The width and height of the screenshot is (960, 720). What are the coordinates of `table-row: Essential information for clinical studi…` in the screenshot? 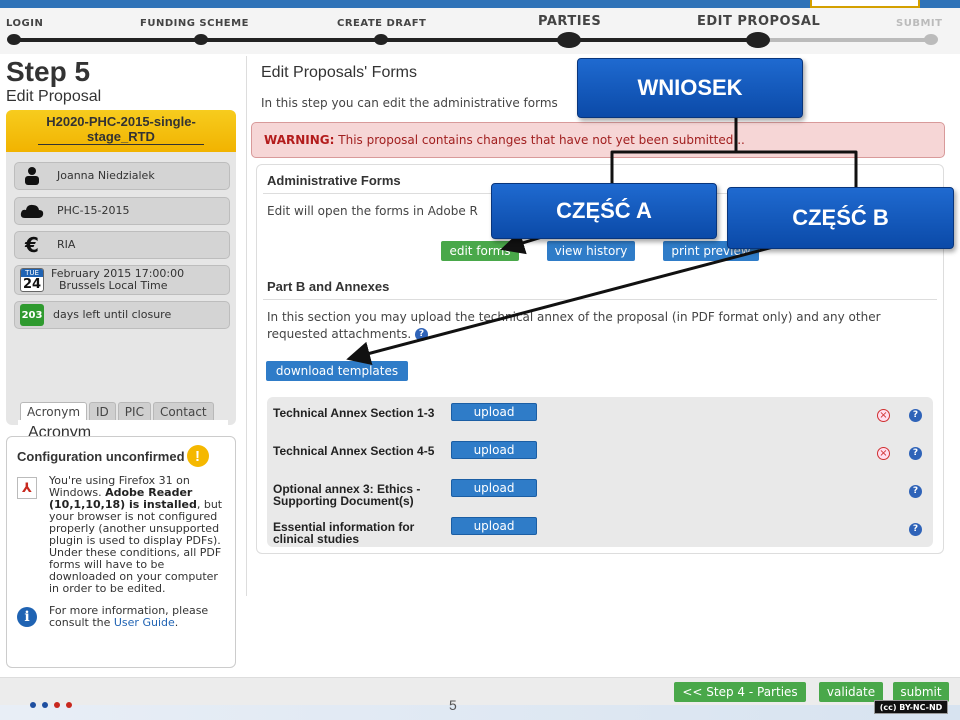 It's located at (600, 533).